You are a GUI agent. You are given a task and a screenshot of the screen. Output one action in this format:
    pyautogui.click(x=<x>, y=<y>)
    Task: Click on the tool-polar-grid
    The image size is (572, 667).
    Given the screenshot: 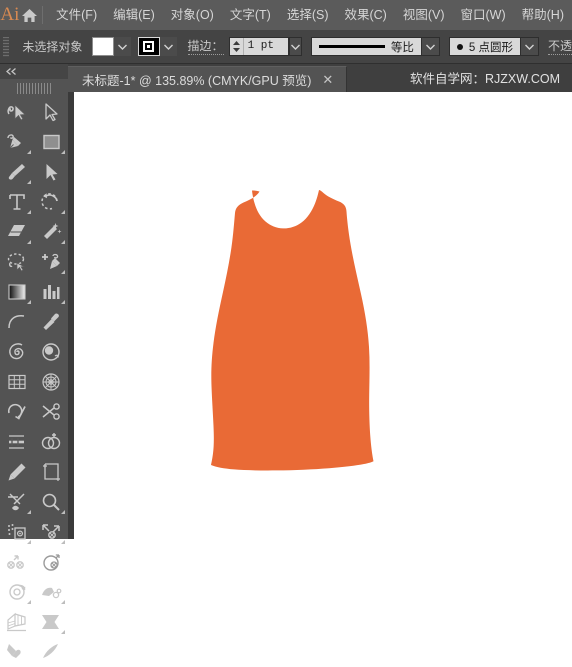 What is the action you would take?
    pyautogui.click(x=51, y=382)
    